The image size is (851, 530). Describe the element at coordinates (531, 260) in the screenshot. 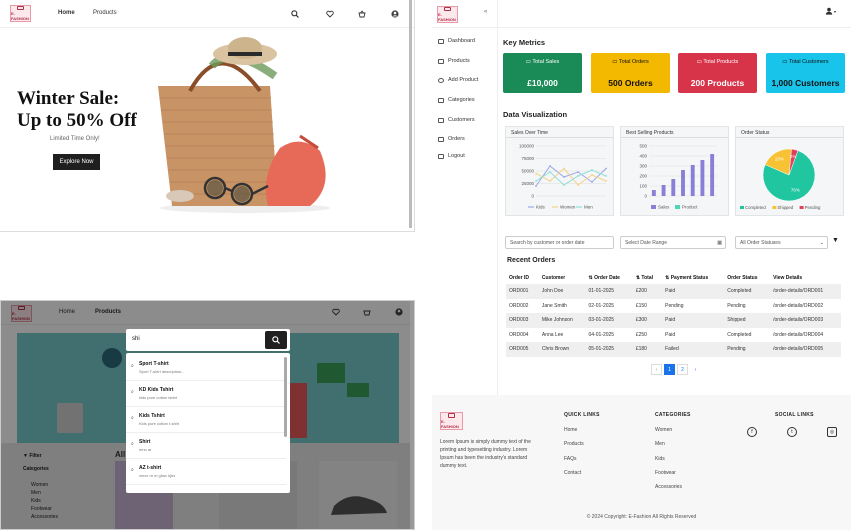

I see `recent-orders-heading: Recent Orders` at that location.